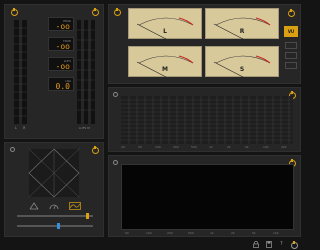  I want to click on spectrogram-display, so click(207, 197).